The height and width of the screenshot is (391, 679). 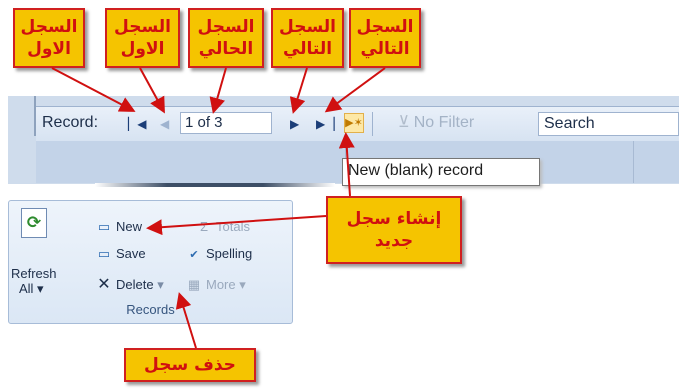 What do you see at coordinates (633, 162) in the screenshot?
I see `column-divider` at bounding box center [633, 162].